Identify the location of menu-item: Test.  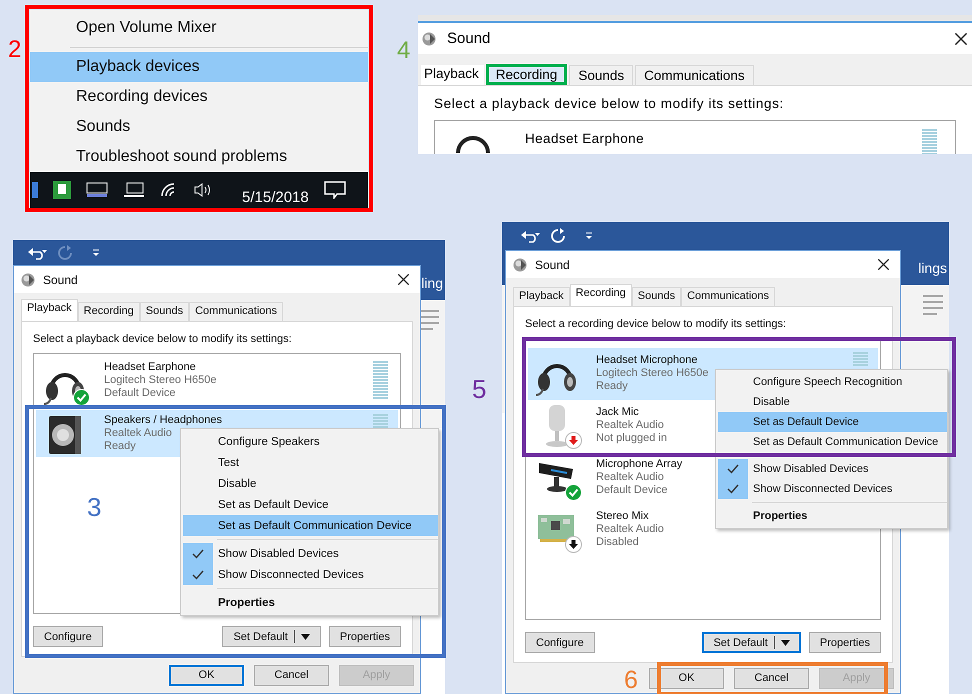
(310, 462).